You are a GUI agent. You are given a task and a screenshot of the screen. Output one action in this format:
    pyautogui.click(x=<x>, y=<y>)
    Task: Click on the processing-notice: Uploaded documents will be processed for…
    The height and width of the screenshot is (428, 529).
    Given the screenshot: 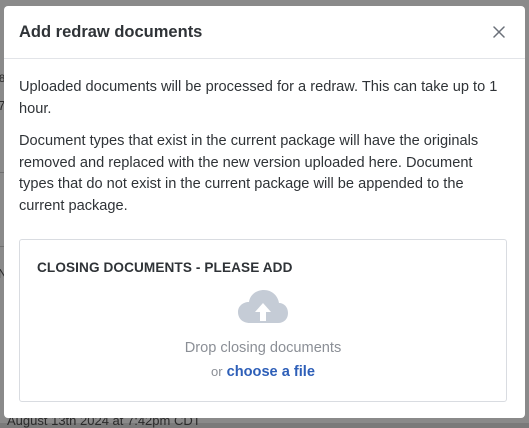 What is the action you would take?
    pyautogui.click(x=258, y=98)
    